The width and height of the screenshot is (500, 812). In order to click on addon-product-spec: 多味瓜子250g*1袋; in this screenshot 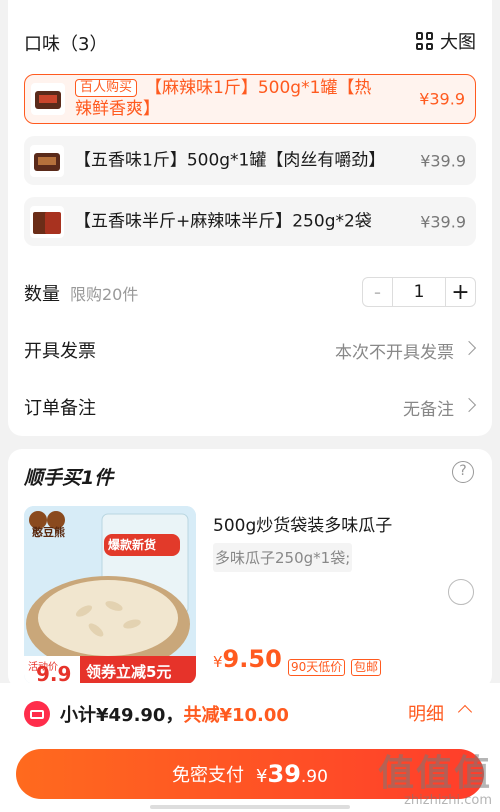, I will do `click(283, 557)`.